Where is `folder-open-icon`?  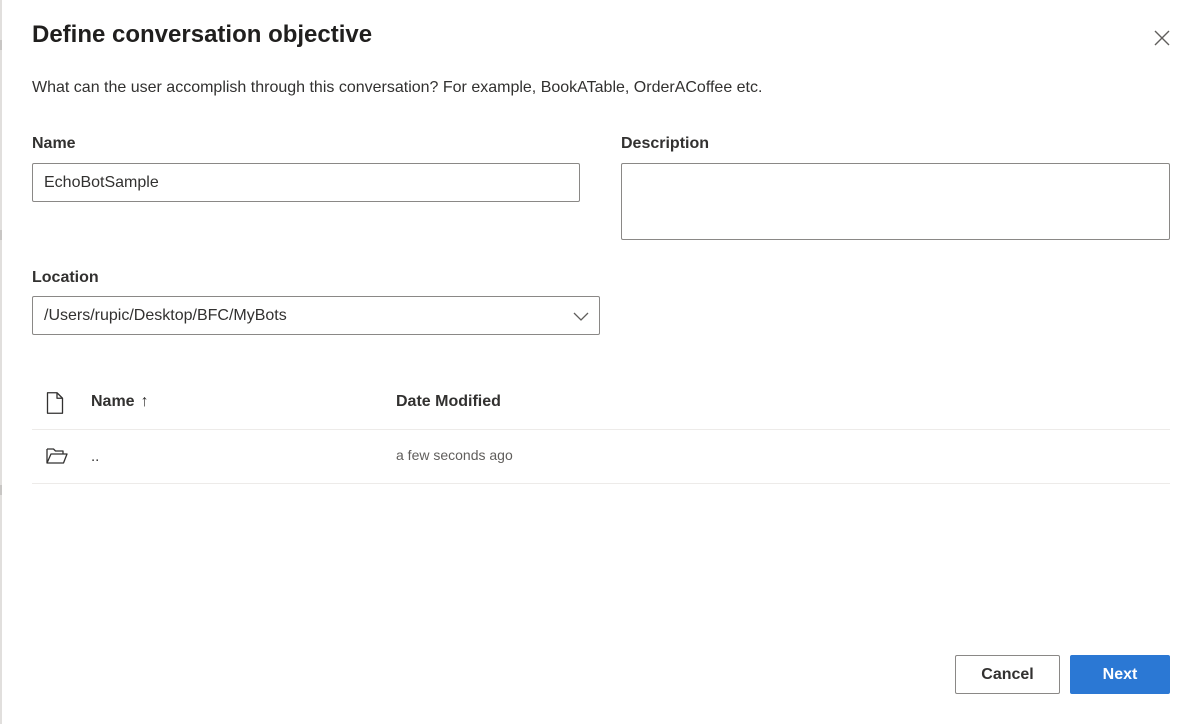 folder-open-icon is located at coordinates (57, 456).